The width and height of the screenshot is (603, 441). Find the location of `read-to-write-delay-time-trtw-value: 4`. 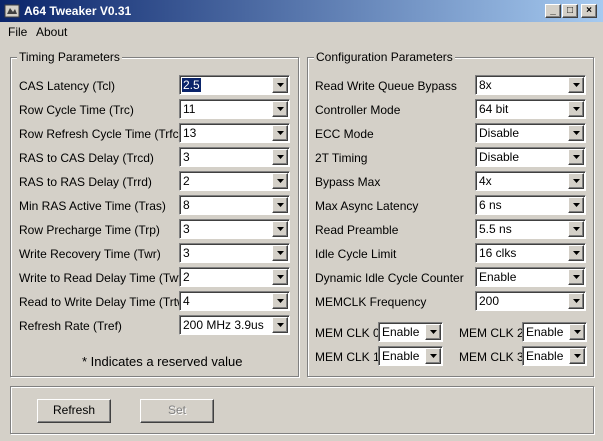

read-to-write-delay-time-trtw-value: 4 is located at coordinates (186, 301).